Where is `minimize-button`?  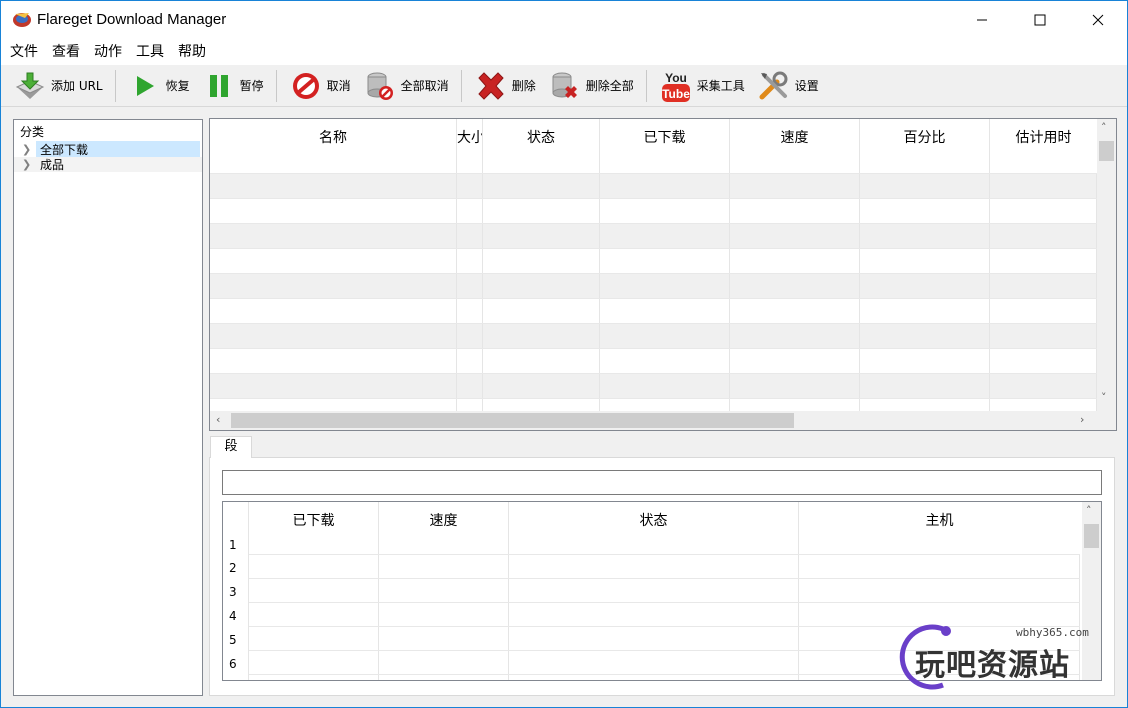 minimize-button is located at coordinates (982, 20).